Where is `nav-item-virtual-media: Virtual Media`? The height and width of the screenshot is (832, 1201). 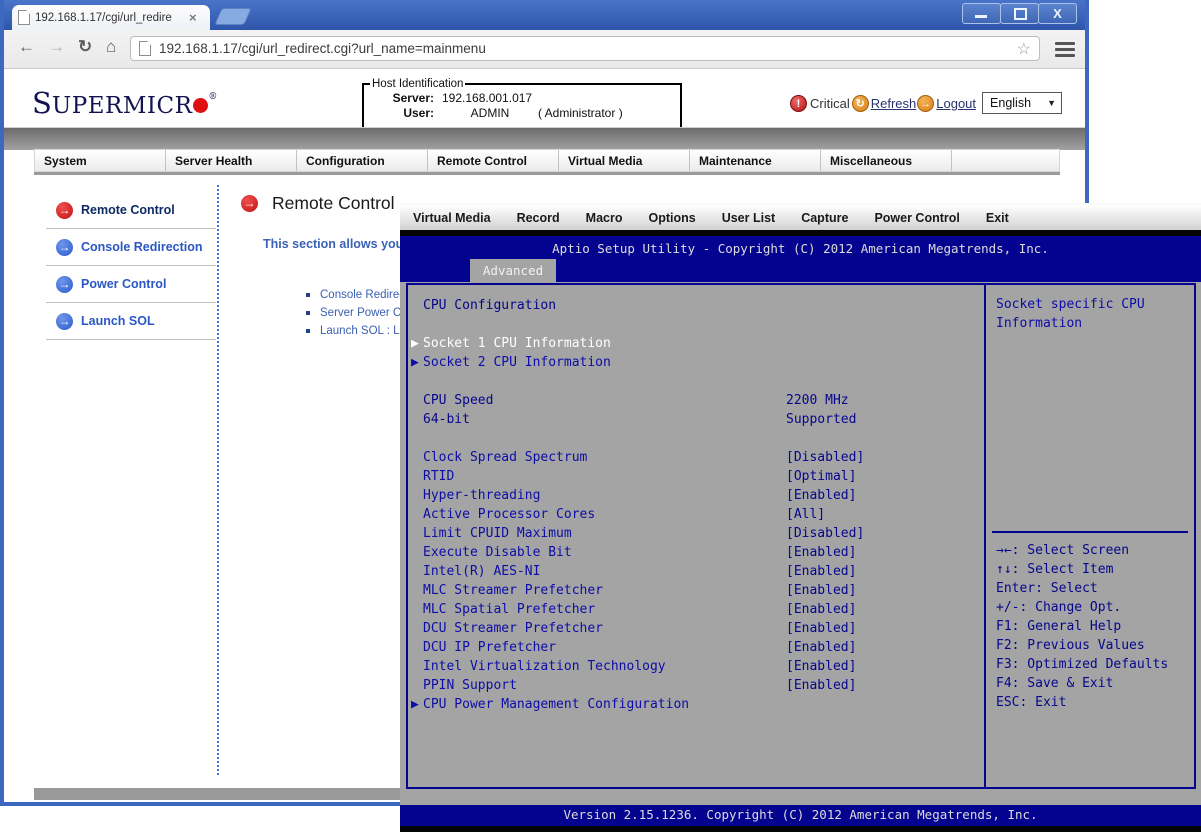
nav-item-virtual-media: Virtual Media is located at coordinates (624, 160).